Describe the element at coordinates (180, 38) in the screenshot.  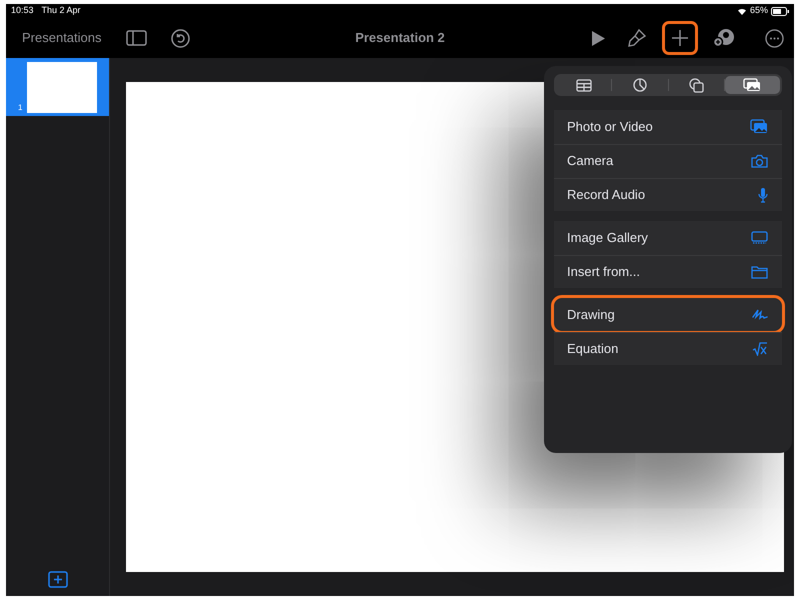
I see `undo-icon` at that location.